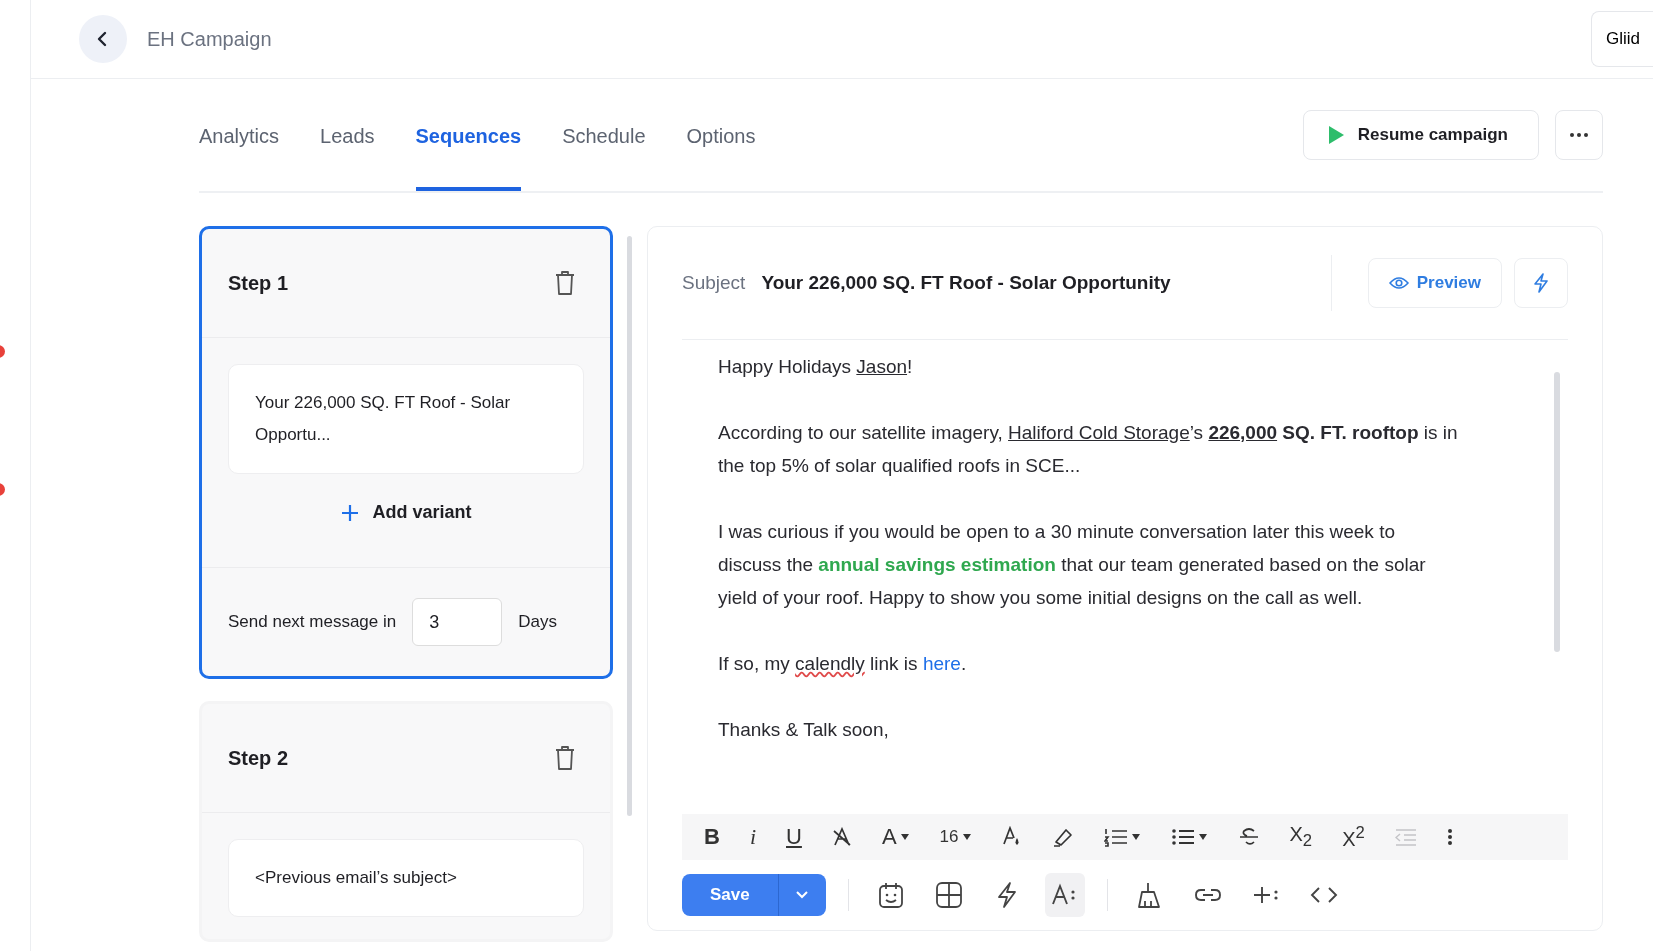 Image resolution: width=1653 pixels, height=951 pixels. I want to click on subscript-button: X$_{2}$, so click(1301, 837).